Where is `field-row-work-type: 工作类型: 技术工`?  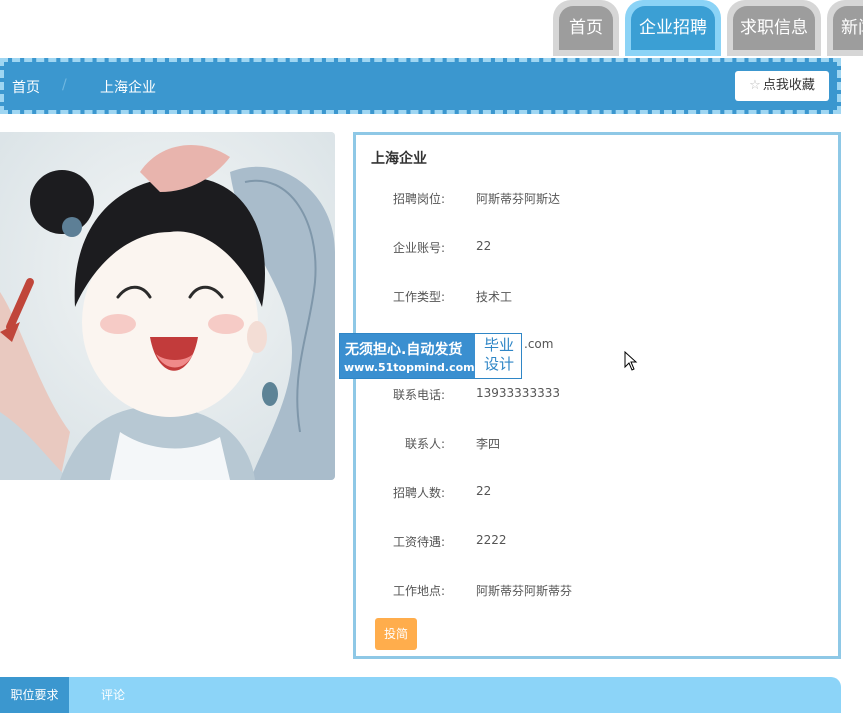
field-row-work-type: 工作类型: 技术工 is located at coordinates (597, 298).